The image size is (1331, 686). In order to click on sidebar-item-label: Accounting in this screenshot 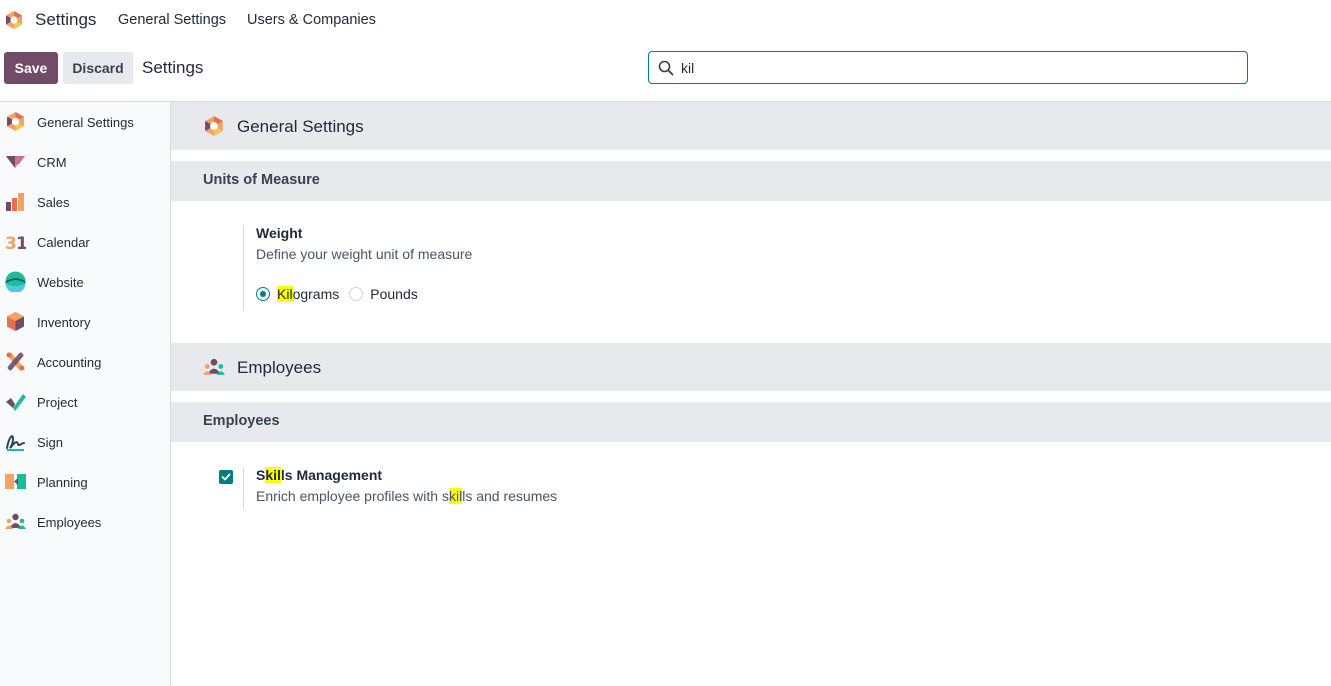, I will do `click(69, 362)`.